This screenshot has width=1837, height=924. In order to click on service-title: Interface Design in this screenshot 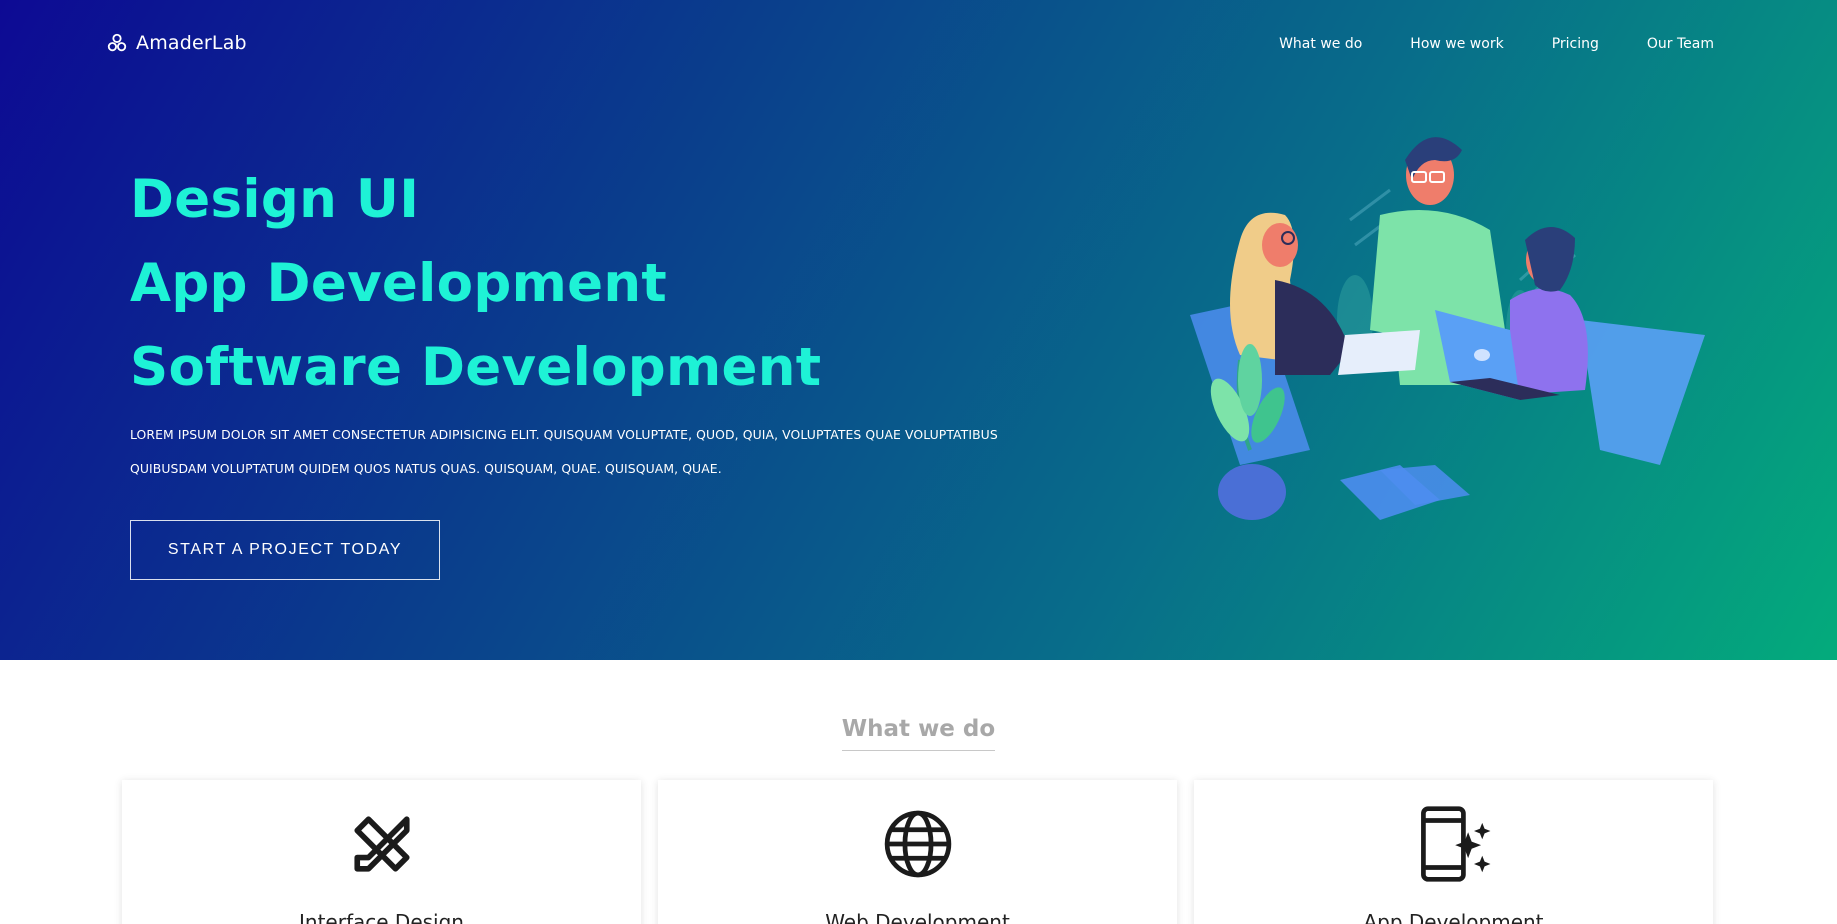, I will do `click(381, 917)`.